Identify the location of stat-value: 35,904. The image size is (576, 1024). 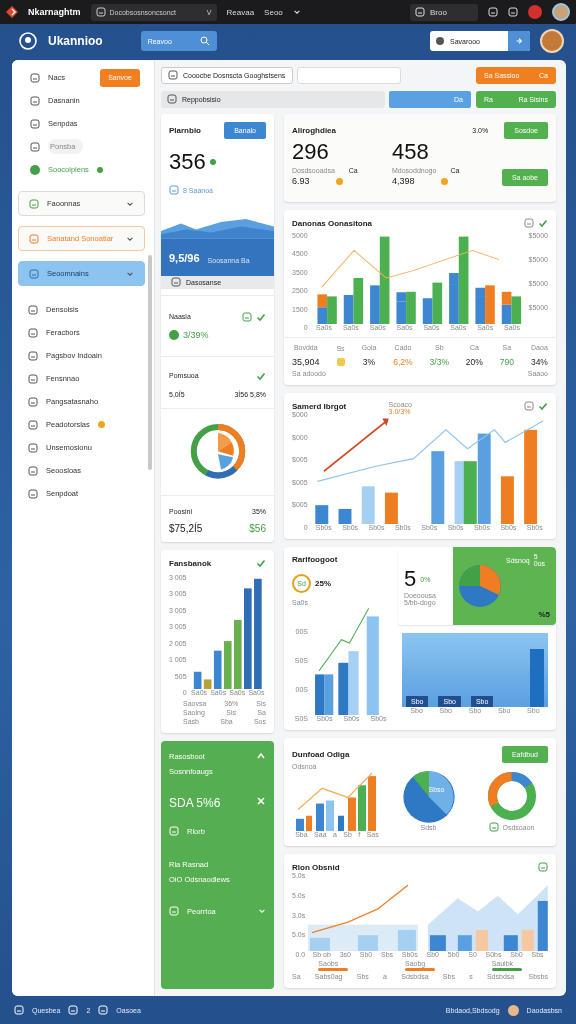
(306, 362).